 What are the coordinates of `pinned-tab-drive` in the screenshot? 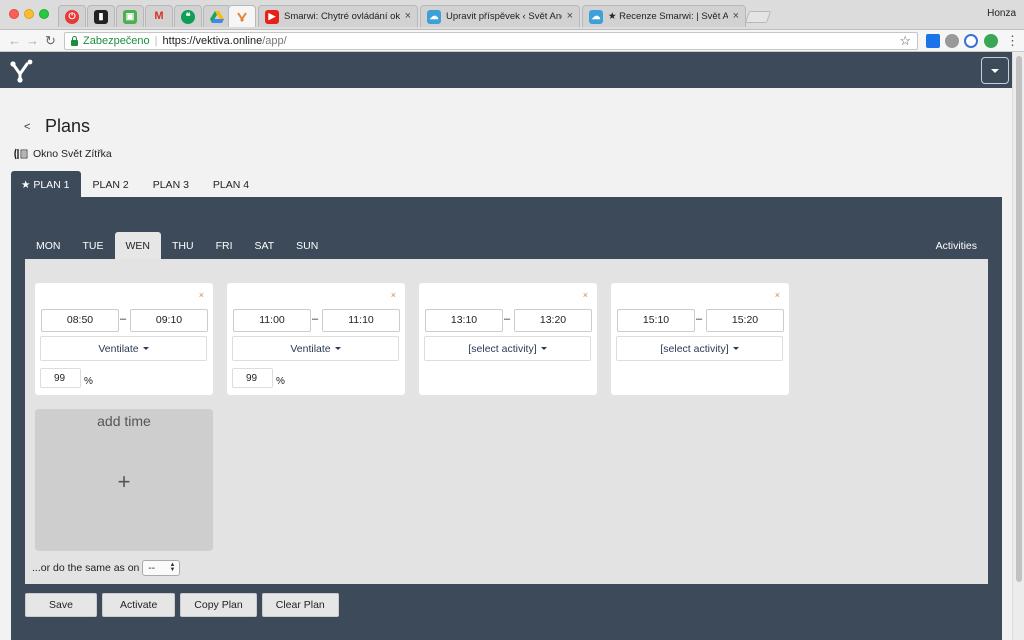 It's located at (217, 16).